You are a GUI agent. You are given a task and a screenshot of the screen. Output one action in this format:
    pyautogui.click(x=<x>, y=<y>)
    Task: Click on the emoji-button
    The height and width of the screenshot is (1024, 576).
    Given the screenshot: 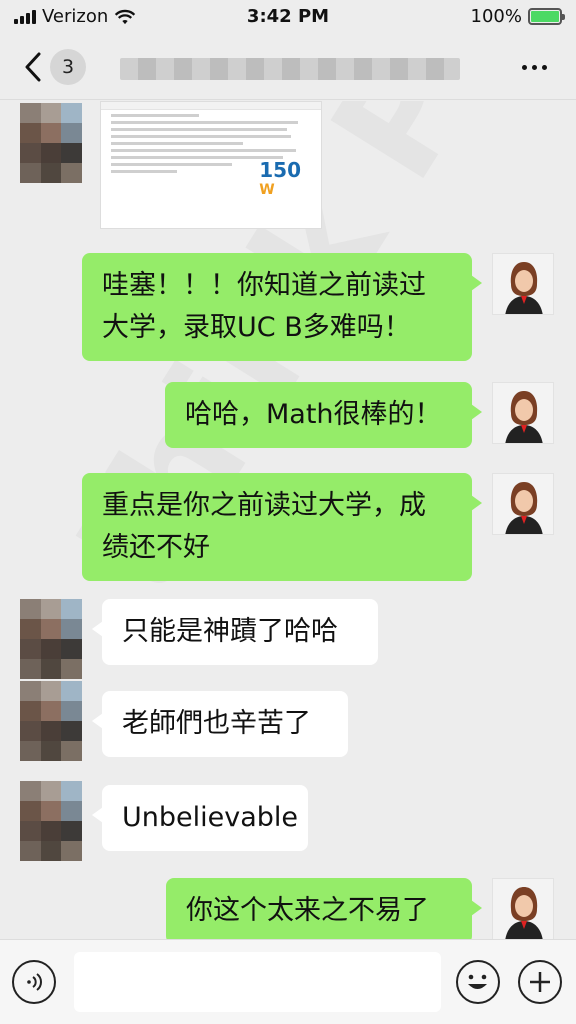 What is the action you would take?
    pyautogui.click(x=478, y=982)
    